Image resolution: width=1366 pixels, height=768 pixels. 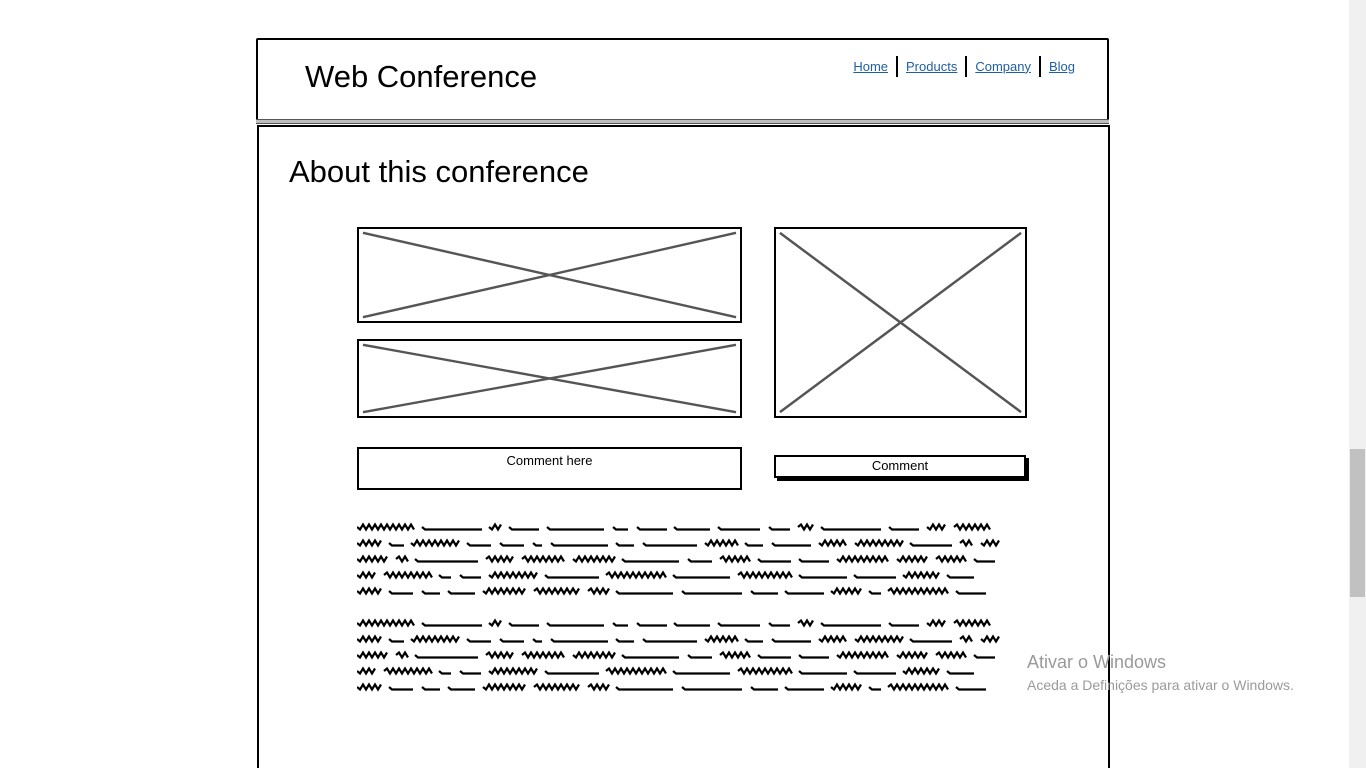 What do you see at coordinates (439, 171) in the screenshot?
I see `page-heading: About this conference` at bounding box center [439, 171].